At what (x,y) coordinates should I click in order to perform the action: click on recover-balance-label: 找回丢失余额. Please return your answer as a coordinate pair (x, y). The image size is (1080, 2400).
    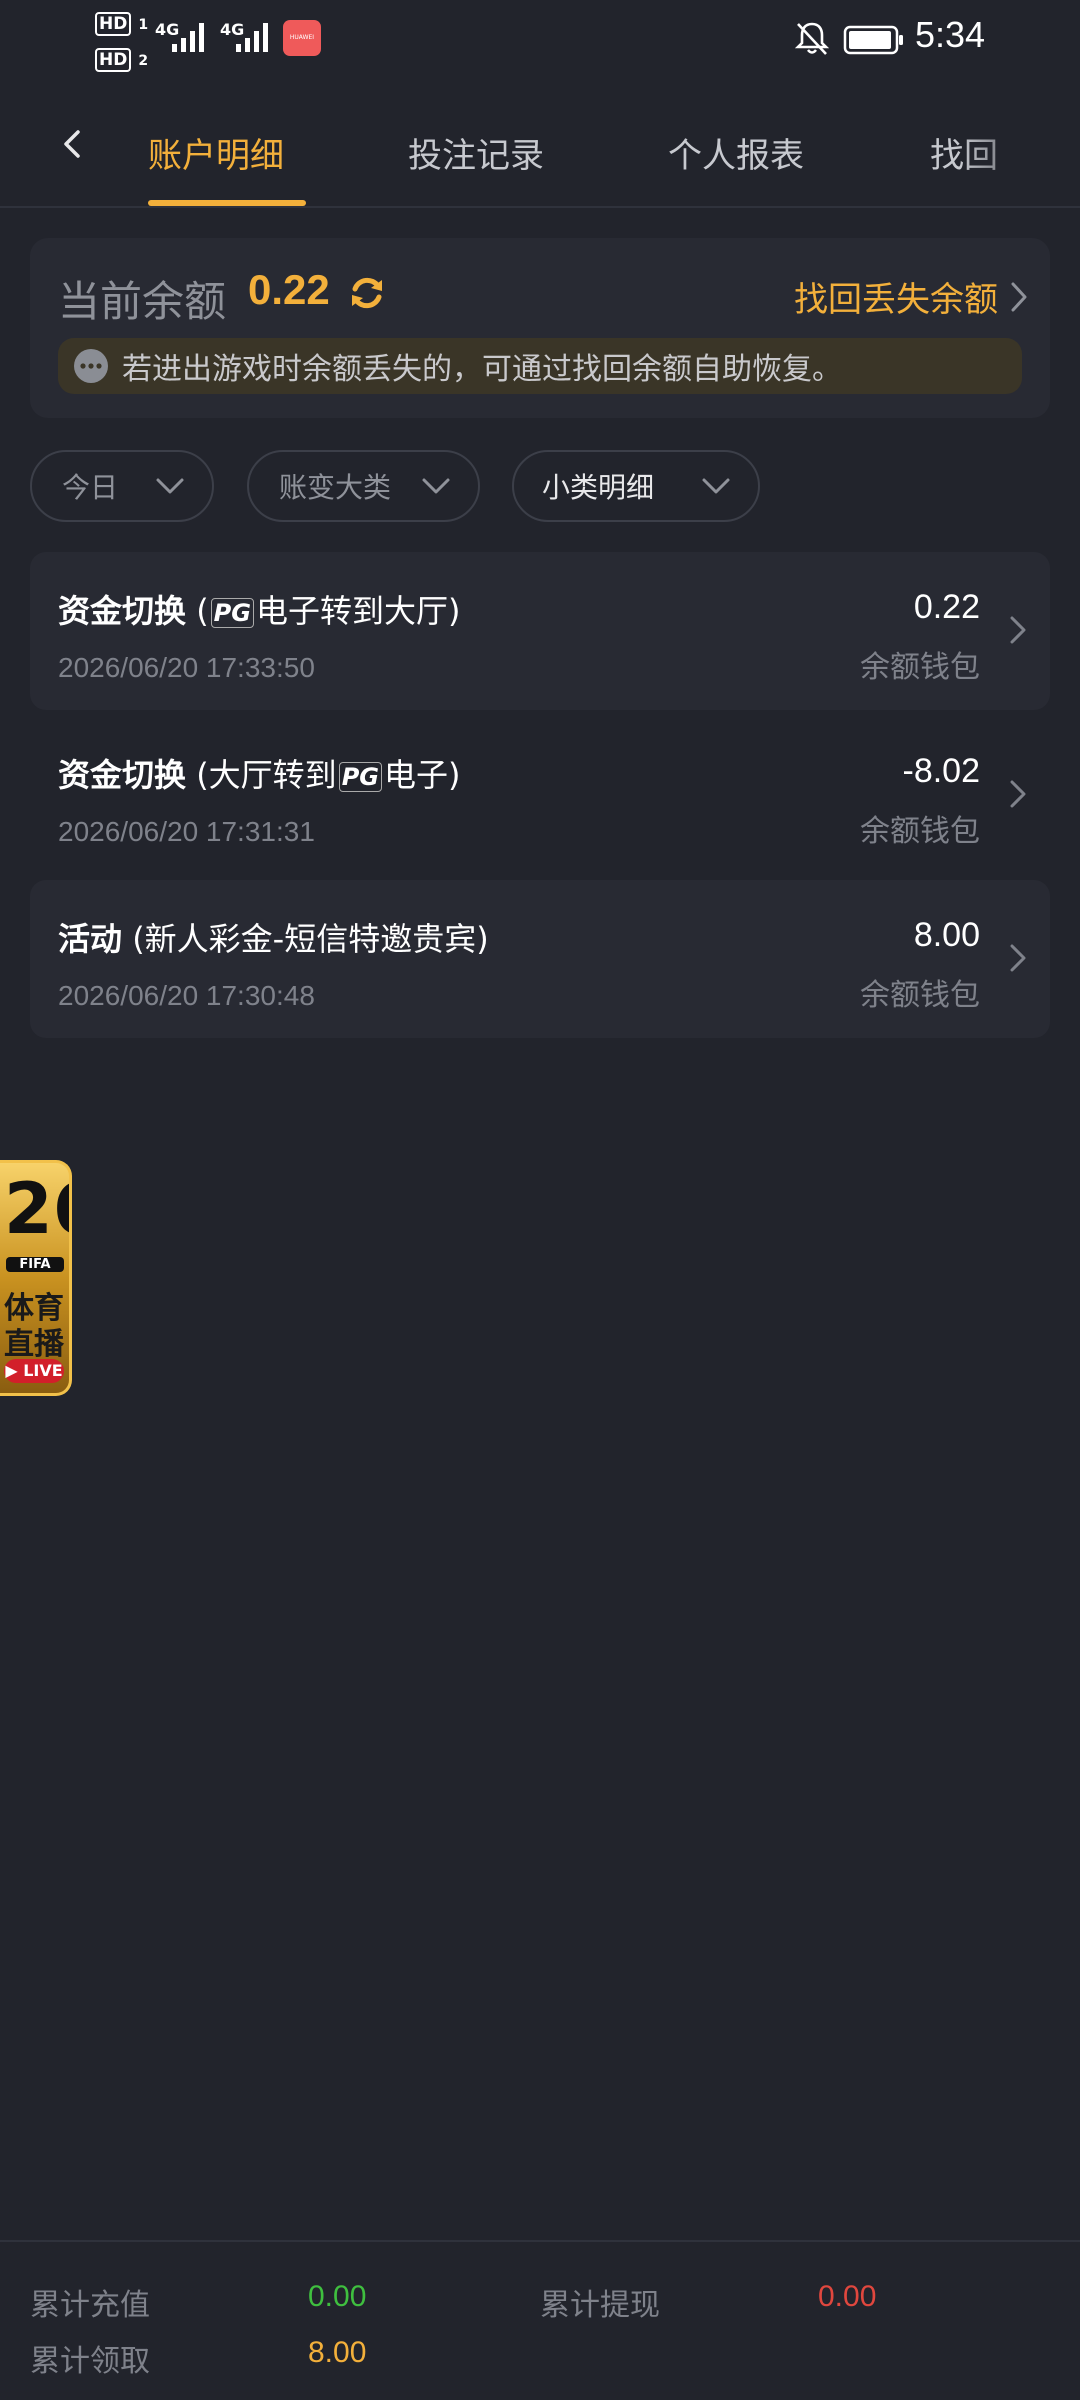
    Looking at the image, I should click on (896, 300).